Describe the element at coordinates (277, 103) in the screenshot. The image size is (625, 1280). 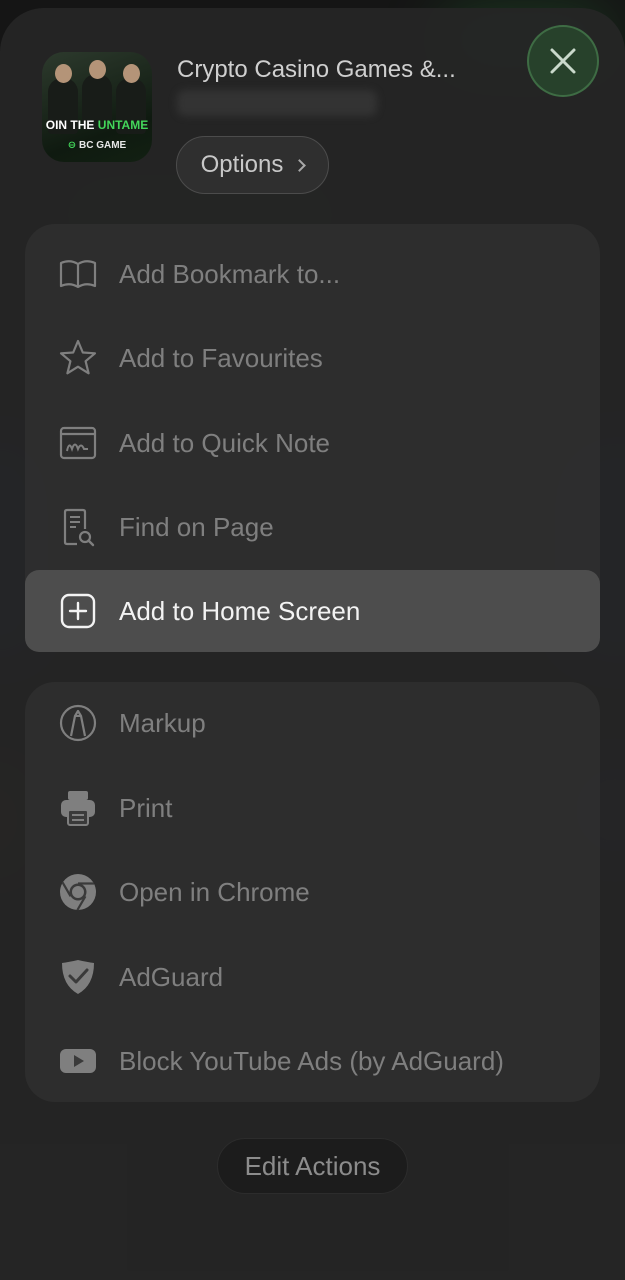
I see `site-subtitle-blurred` at that location.